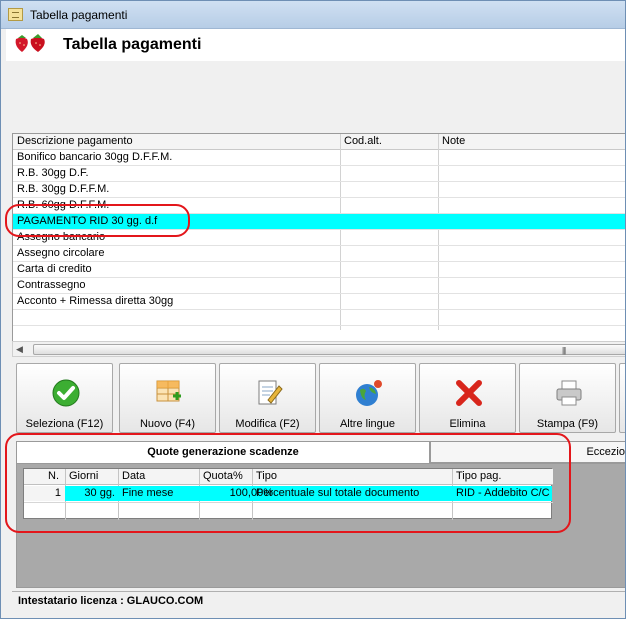 The height and width of the screenshot is (619, 626). Describe the element at coordinates (63, 189) in the screenshot. I see `row-description: R.B. 30gg D.F.F.M.` at that location.